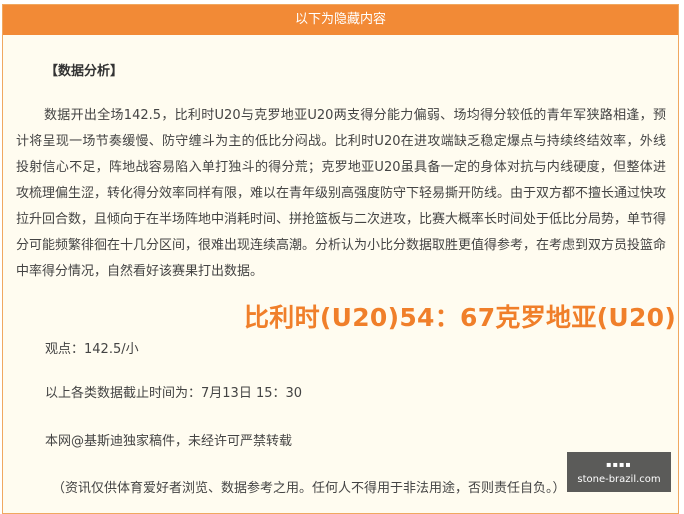 Image resolution: width=684 pixels, height=514 pixels. Describe the element at coordinates (169, 441) in the screenshot. I see `copyright-line: 本网@基斯迪独家稿件，未经许可严禁转载` at that location.